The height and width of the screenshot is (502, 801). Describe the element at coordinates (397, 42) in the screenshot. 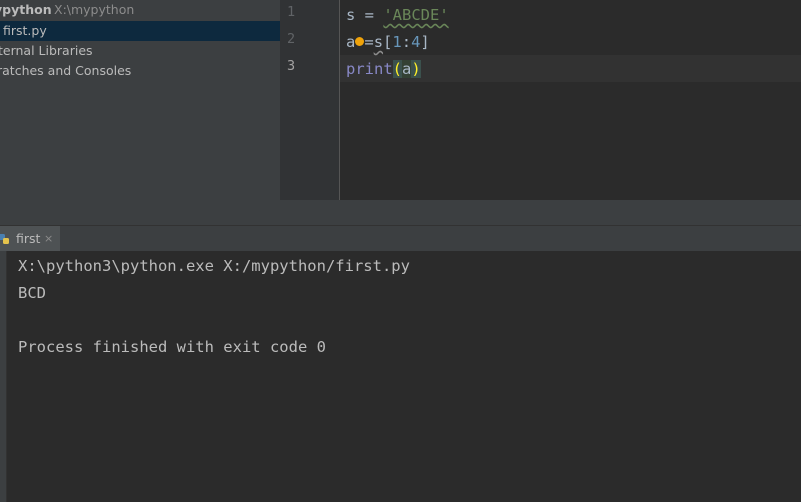

I see `code-token-number: 1` at that location.